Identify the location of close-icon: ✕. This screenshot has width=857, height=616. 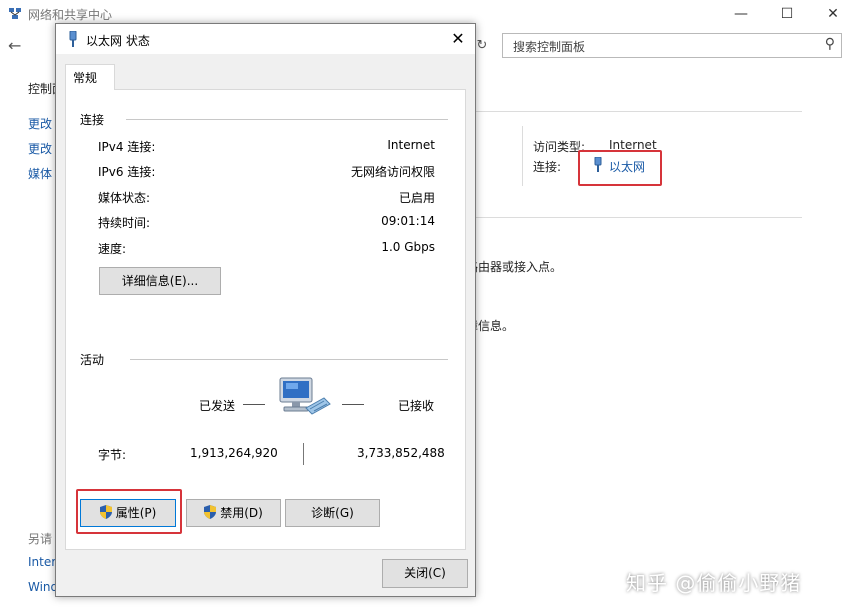
(458, 39).